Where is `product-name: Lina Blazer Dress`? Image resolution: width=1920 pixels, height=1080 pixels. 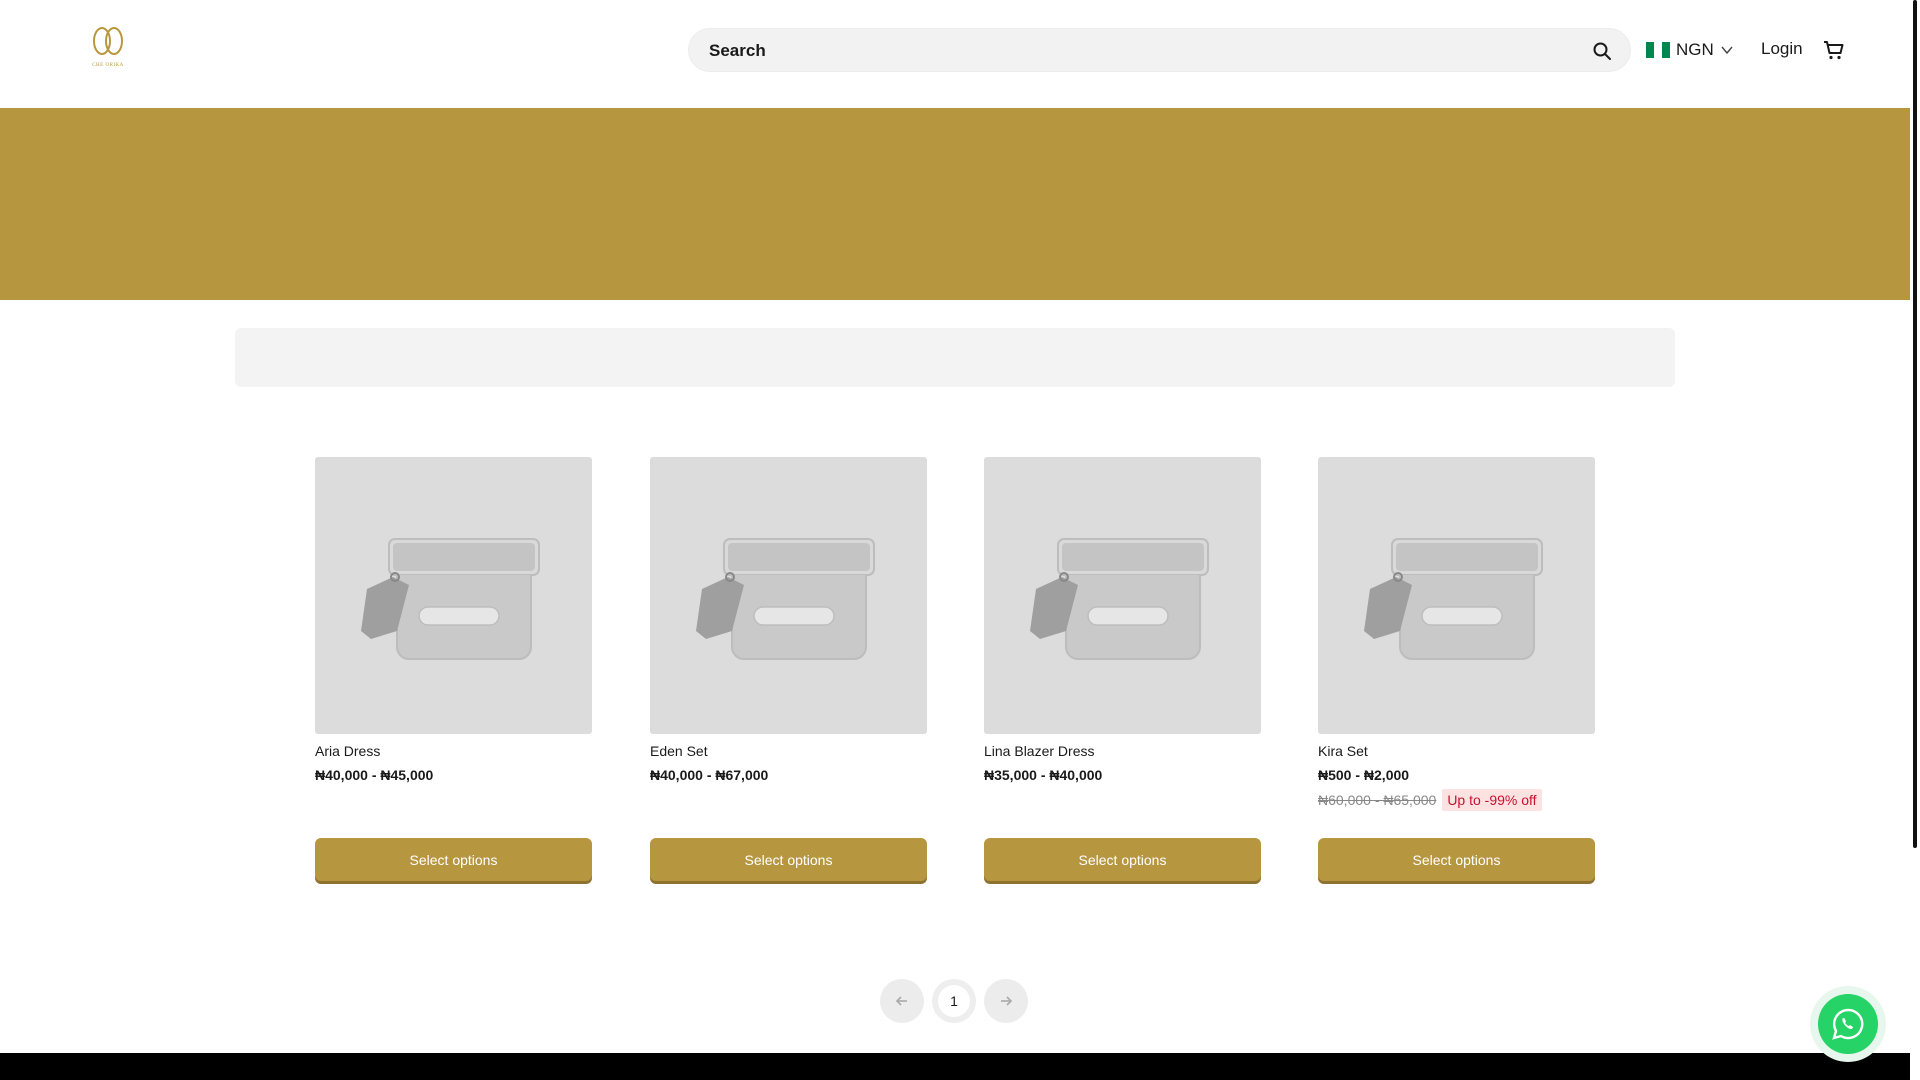
product-name: Lina Blazer Dress is located at coordinates (1122, 751).